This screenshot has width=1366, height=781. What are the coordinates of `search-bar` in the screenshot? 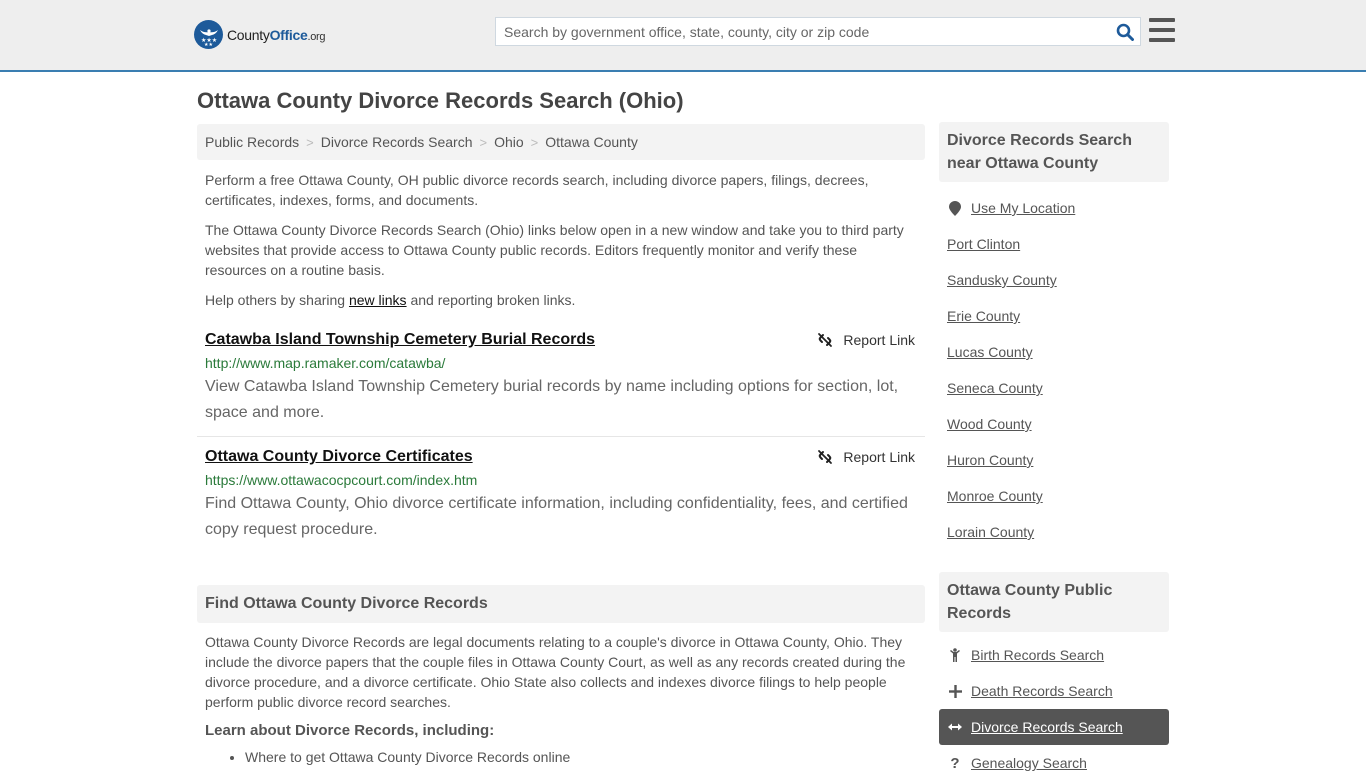 It's located at (818, 31).